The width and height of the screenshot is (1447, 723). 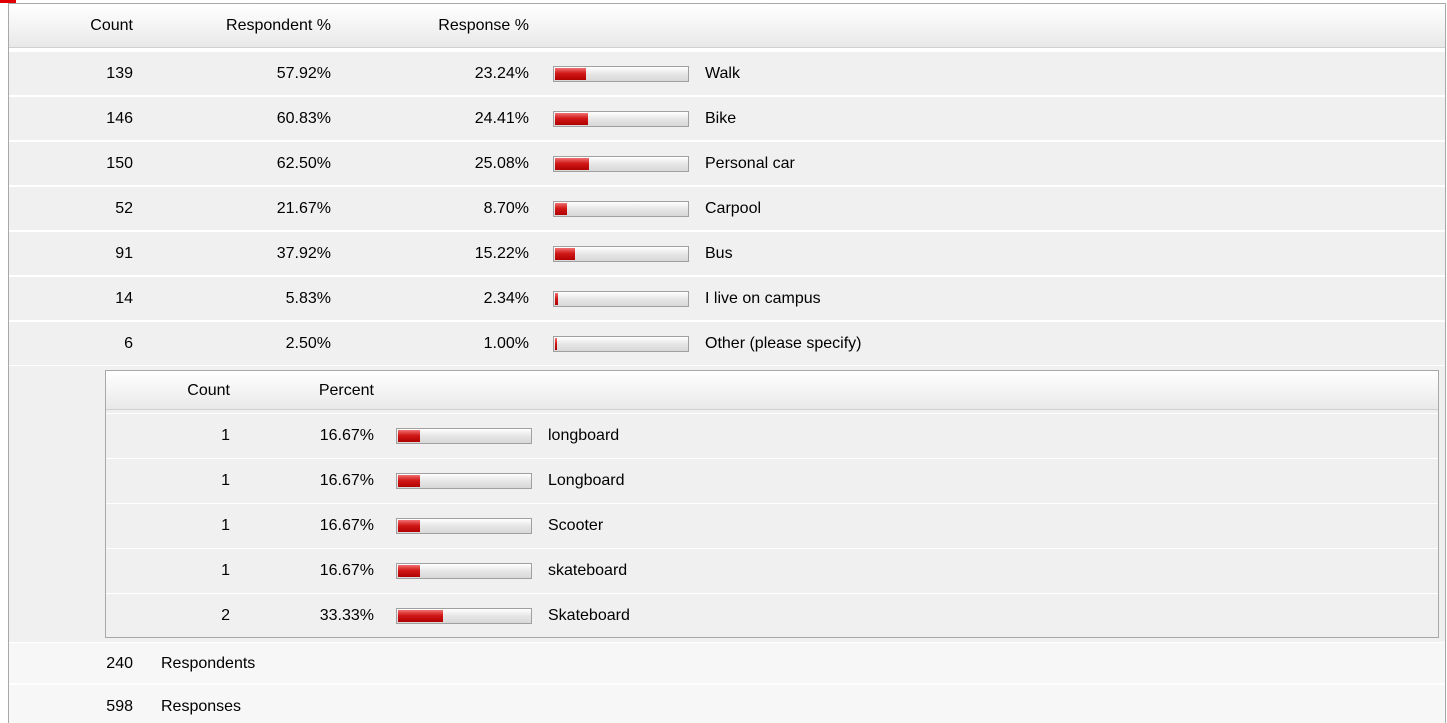 What do you see at coordinates (719, 253) in the screenshot?
I see `row-answer-label: Bus` at bounding box center [719, 253].